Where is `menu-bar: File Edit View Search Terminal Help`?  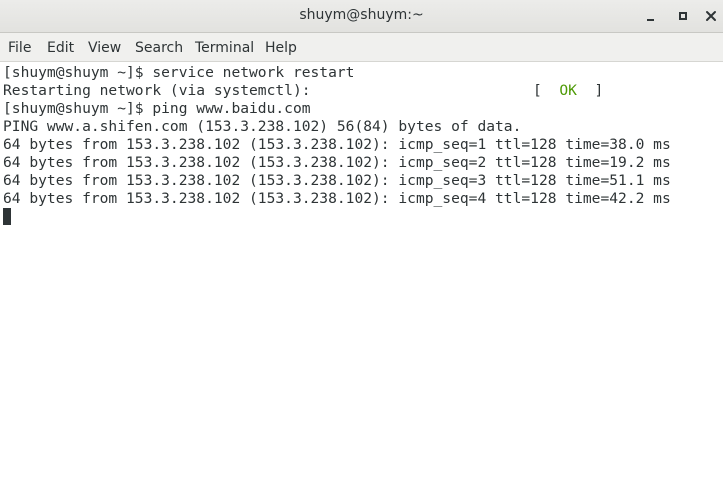
menu-bar: File Edit View Search Terminal Help is located at coordinates (361, 47).